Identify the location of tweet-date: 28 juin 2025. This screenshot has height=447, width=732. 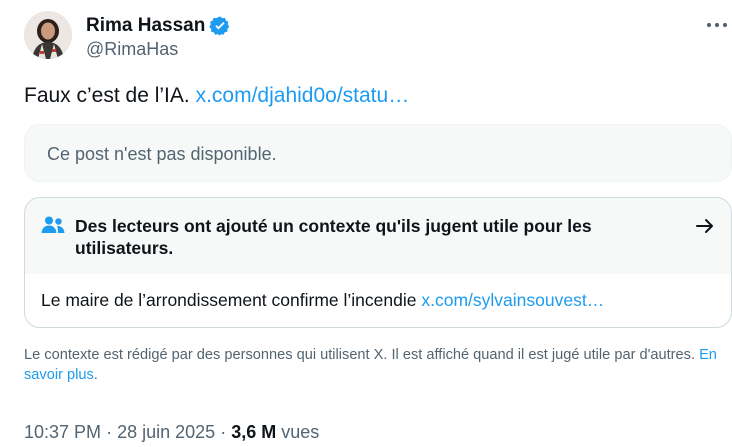
(166, 432).